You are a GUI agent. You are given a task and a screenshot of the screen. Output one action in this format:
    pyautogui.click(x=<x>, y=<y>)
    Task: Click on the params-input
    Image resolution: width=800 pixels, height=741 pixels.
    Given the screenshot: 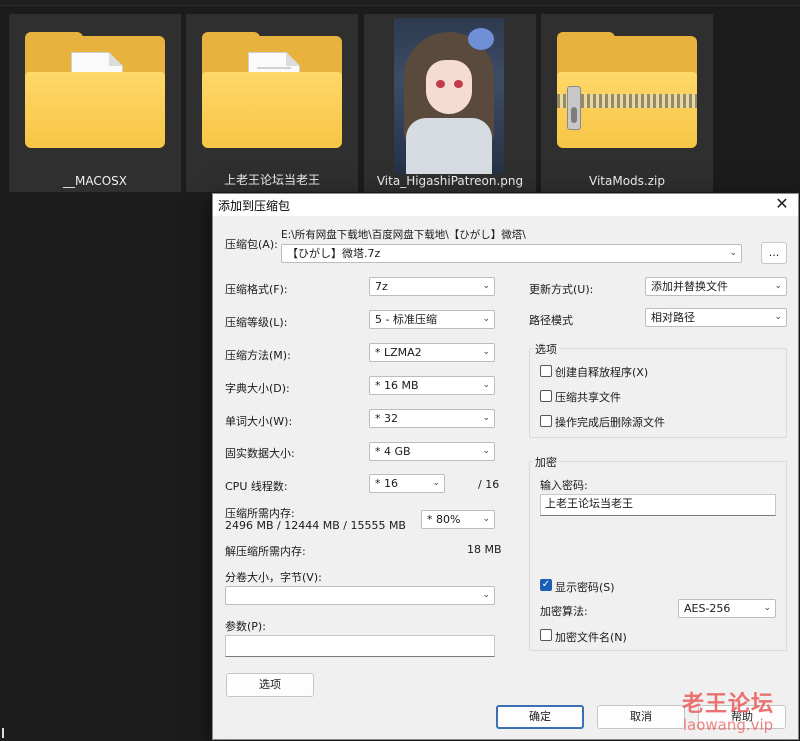 What is the action you would take?
    pyautogui.click(x=360, y=646)
    